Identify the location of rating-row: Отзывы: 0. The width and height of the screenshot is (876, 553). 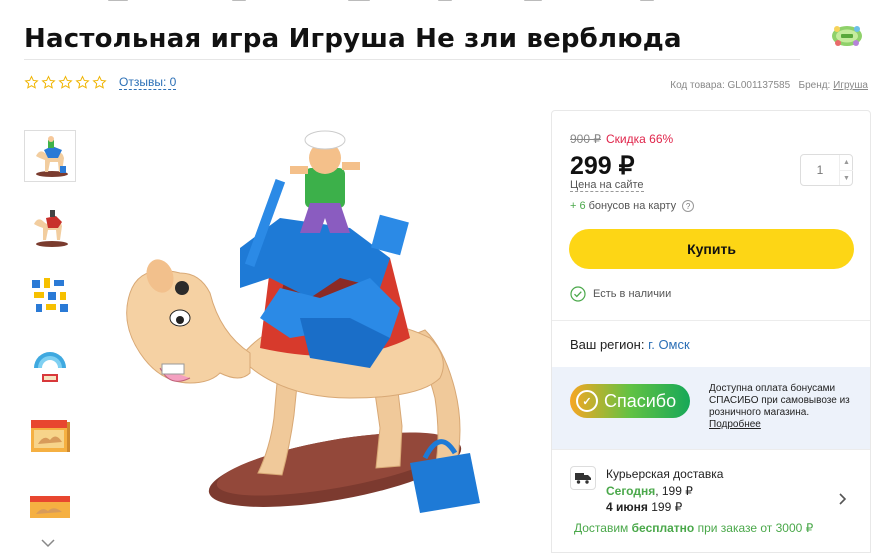
(100, 82).